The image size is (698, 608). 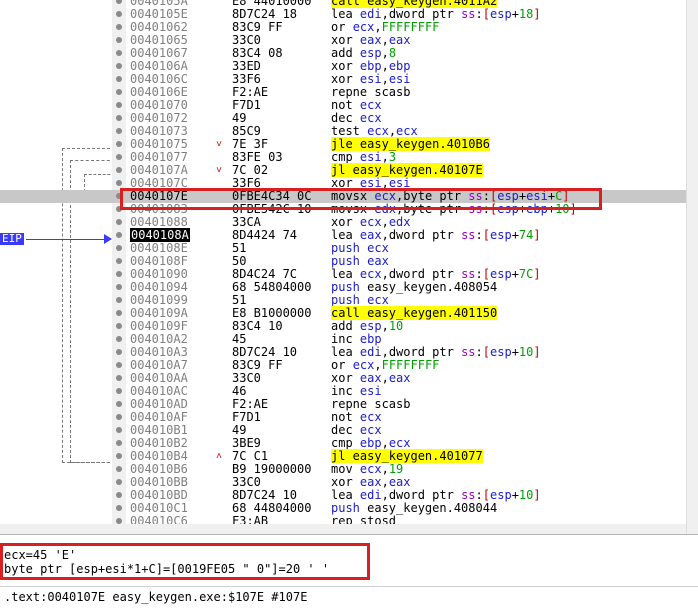 What do you see at coordinates (108, 239) in the screenshot?
I see `eip-arrow-icon` at bounding box center [108, 239].